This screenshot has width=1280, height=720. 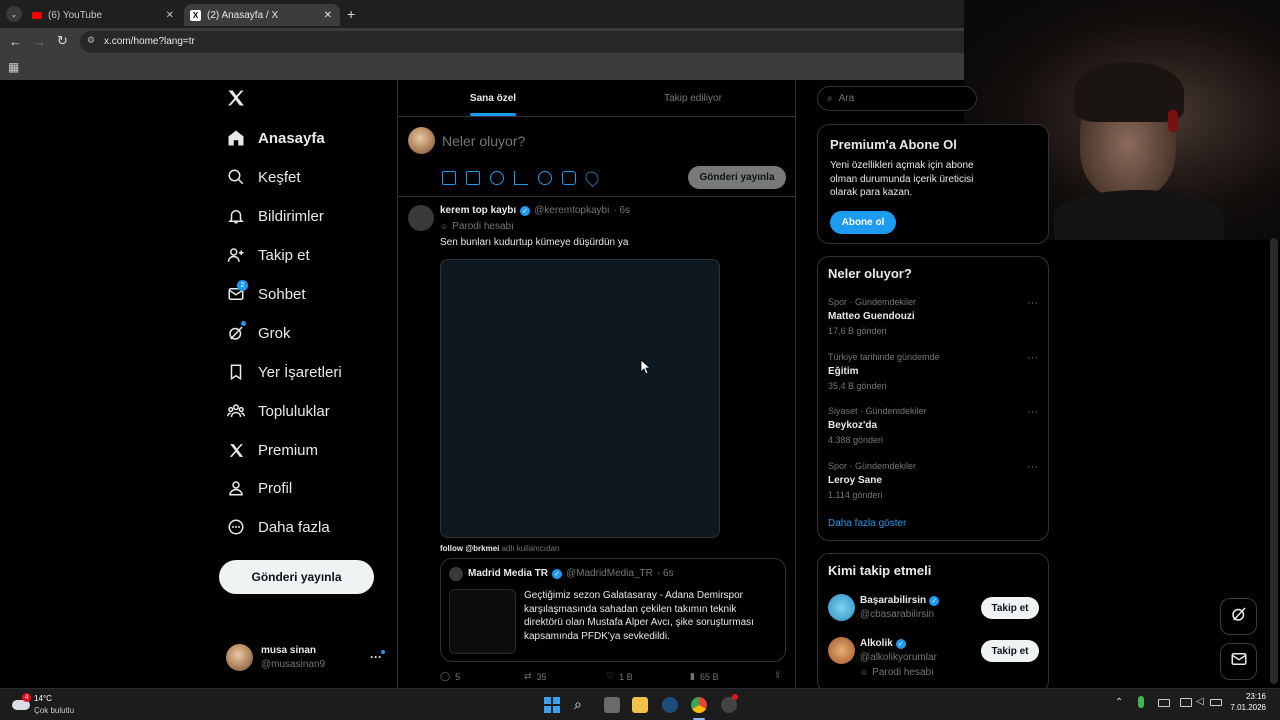 What do you see at coordinates (284, 372) in the screenshot?
I see `sidebar-item-bookmarks: Yer İşaretleri` at bounding box center [284, 372].